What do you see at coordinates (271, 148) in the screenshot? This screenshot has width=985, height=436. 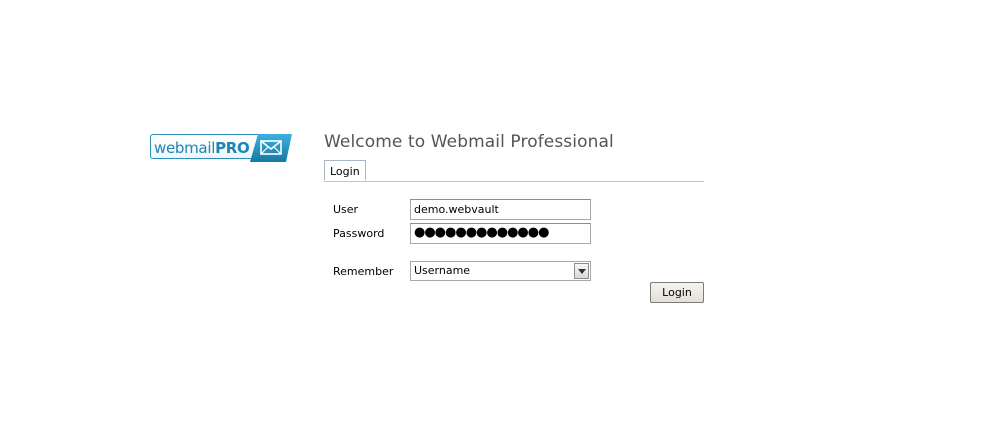 I see `envelope-icon` at bounding box center [271, 148].